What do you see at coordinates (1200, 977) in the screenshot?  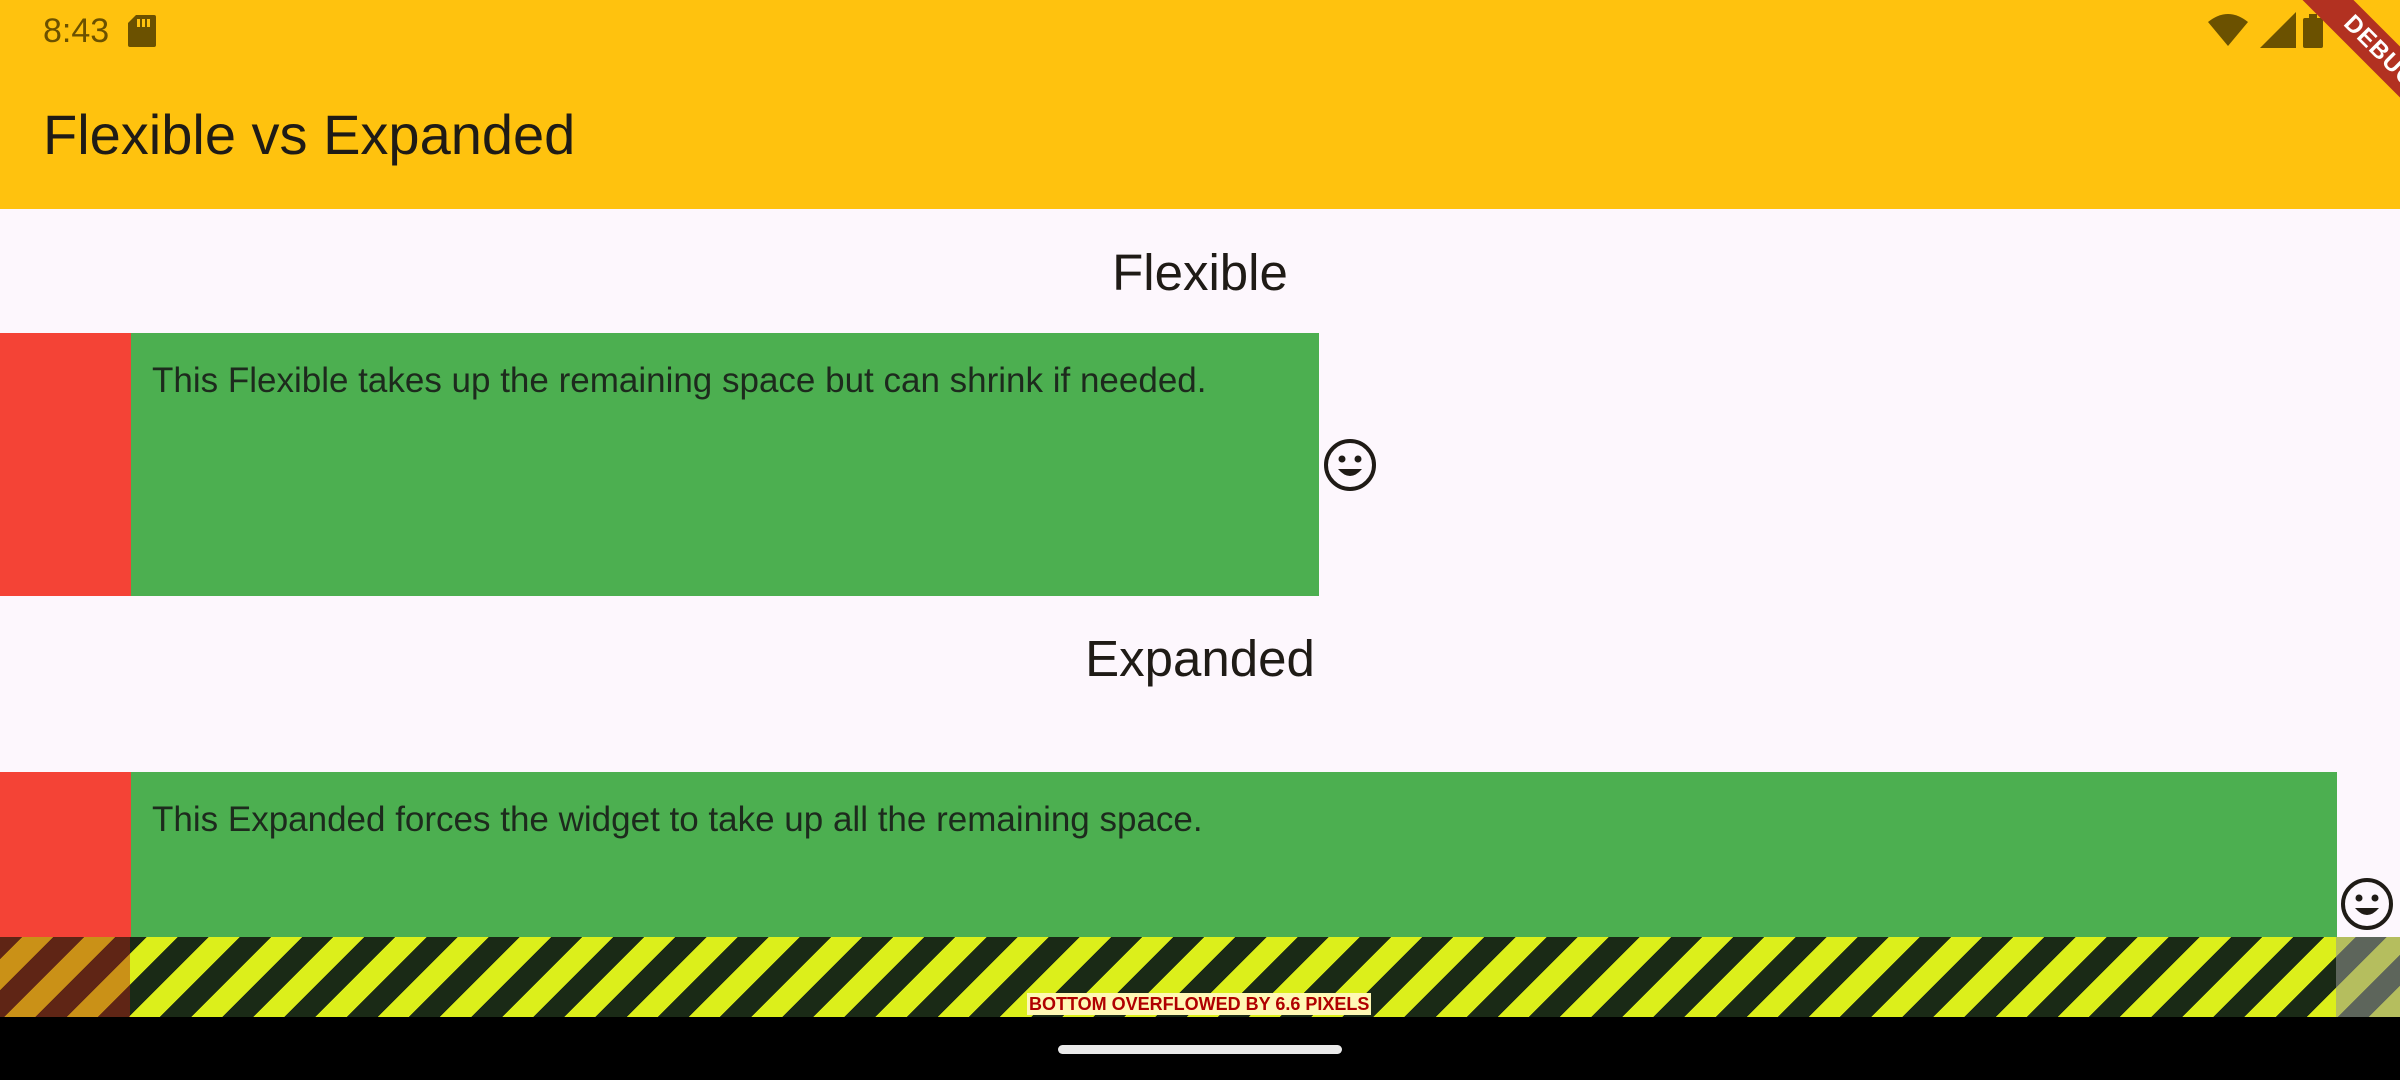 I see `overflow-warning-stripes: BOTTOM OVERFLOWED BY 6.6 PIXELS` at bounding box center [1200, 977].